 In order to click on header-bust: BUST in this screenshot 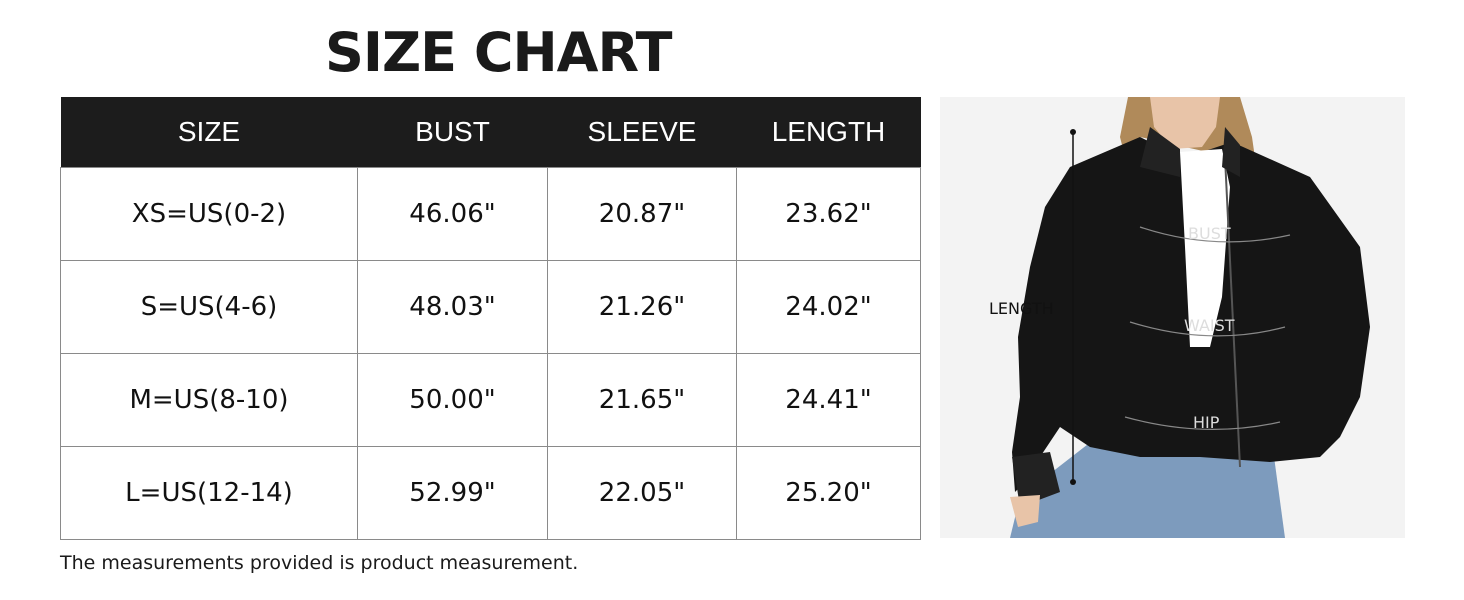, I will do `click(452, 132)`.